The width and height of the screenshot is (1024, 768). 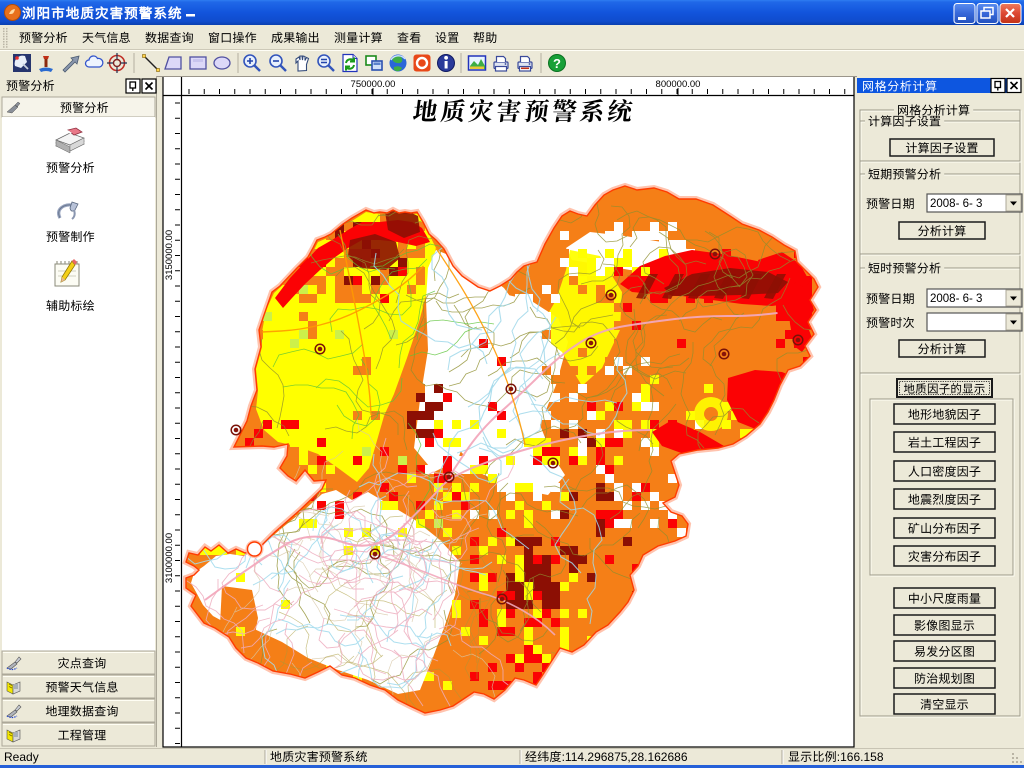 I want to click on svg-text: :114.296875,28.162686, so click(x=625, y=757).